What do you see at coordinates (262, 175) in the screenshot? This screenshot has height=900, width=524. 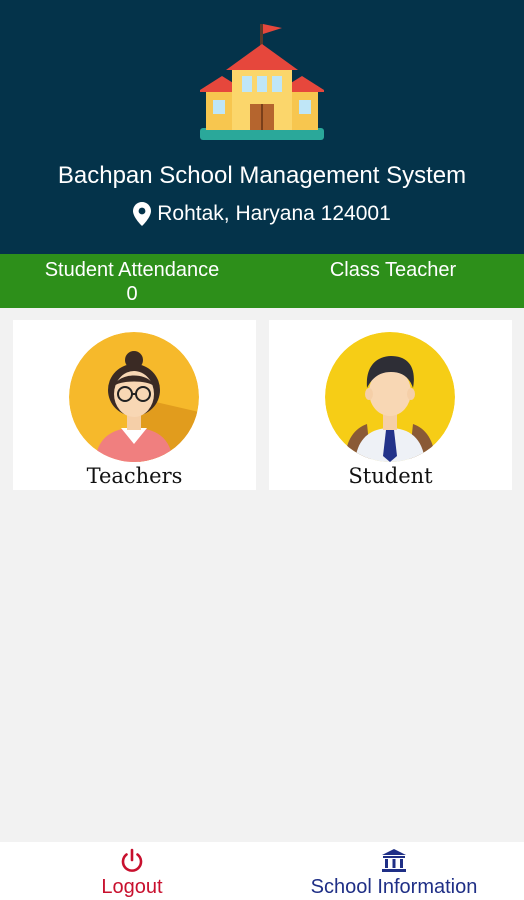 I see `app-title: Bachpan School Management System` at bounding box center [262, 175].